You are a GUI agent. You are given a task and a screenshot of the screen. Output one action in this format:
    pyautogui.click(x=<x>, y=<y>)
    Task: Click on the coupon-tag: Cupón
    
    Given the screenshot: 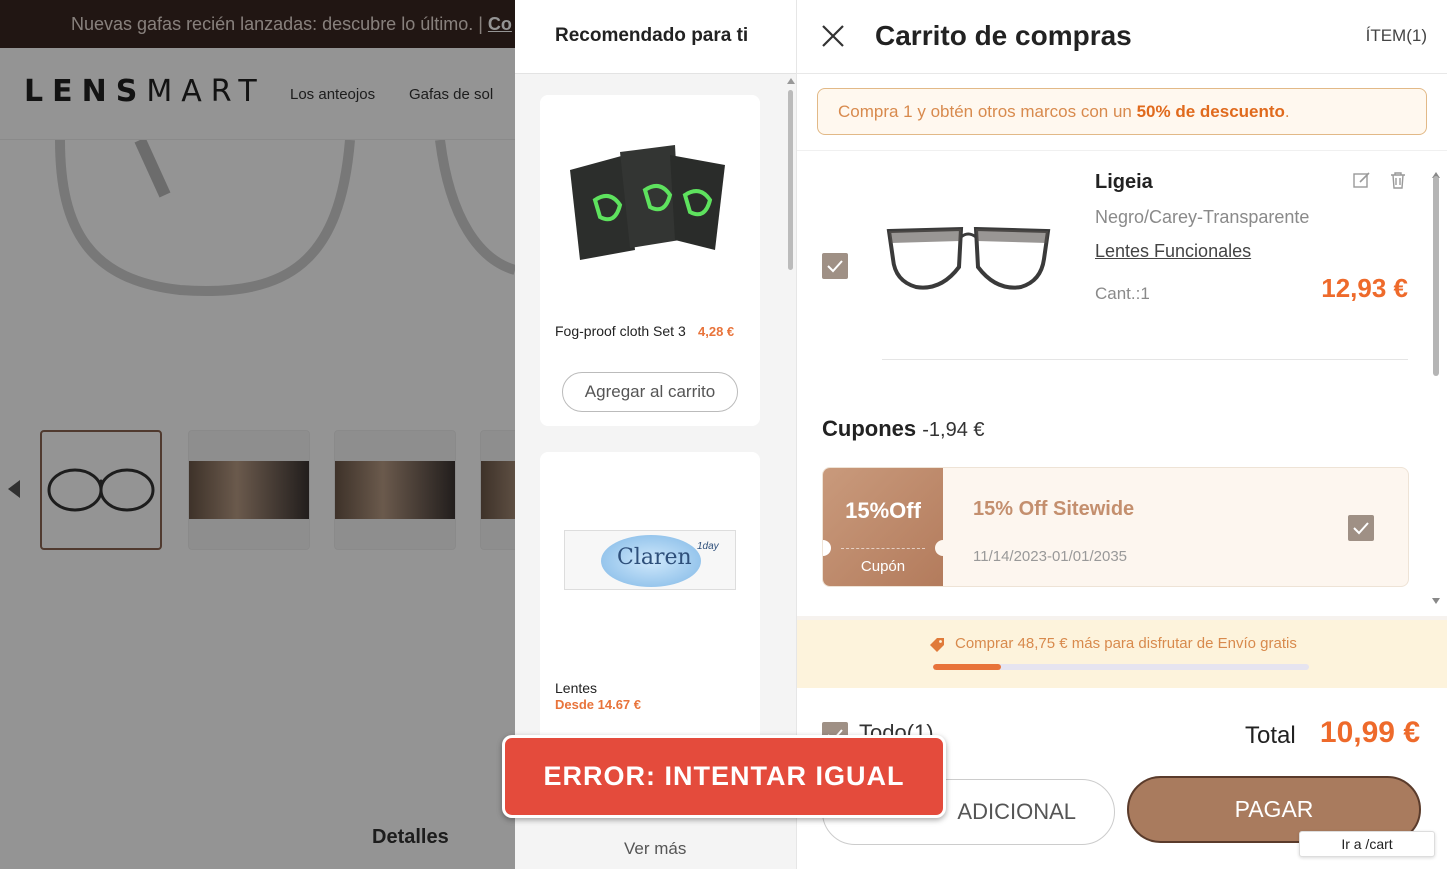 What is the action you would take?
    pyautogui.click(x=883, y=566)
    